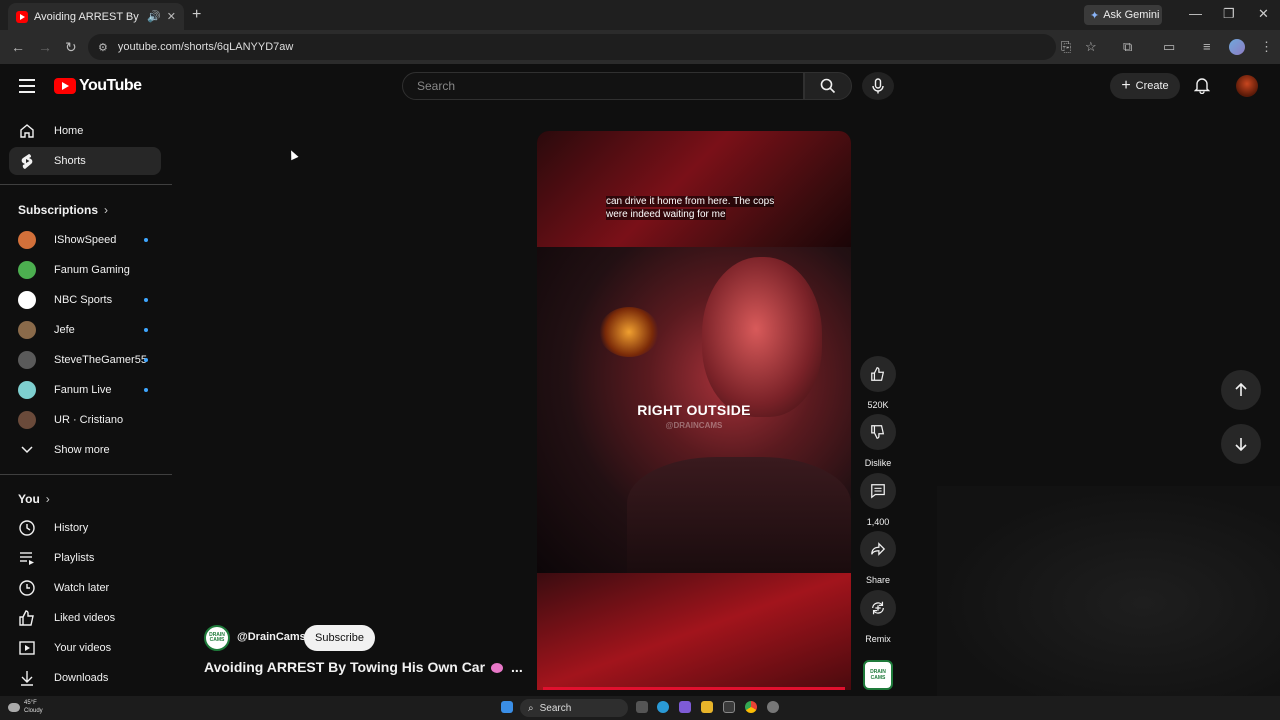 The height and width of the screenshot is (720, 1280). What do you see at coordinates (729, 707) in the screenshot?
I see `store-icon` at bounding box center [729, 707].